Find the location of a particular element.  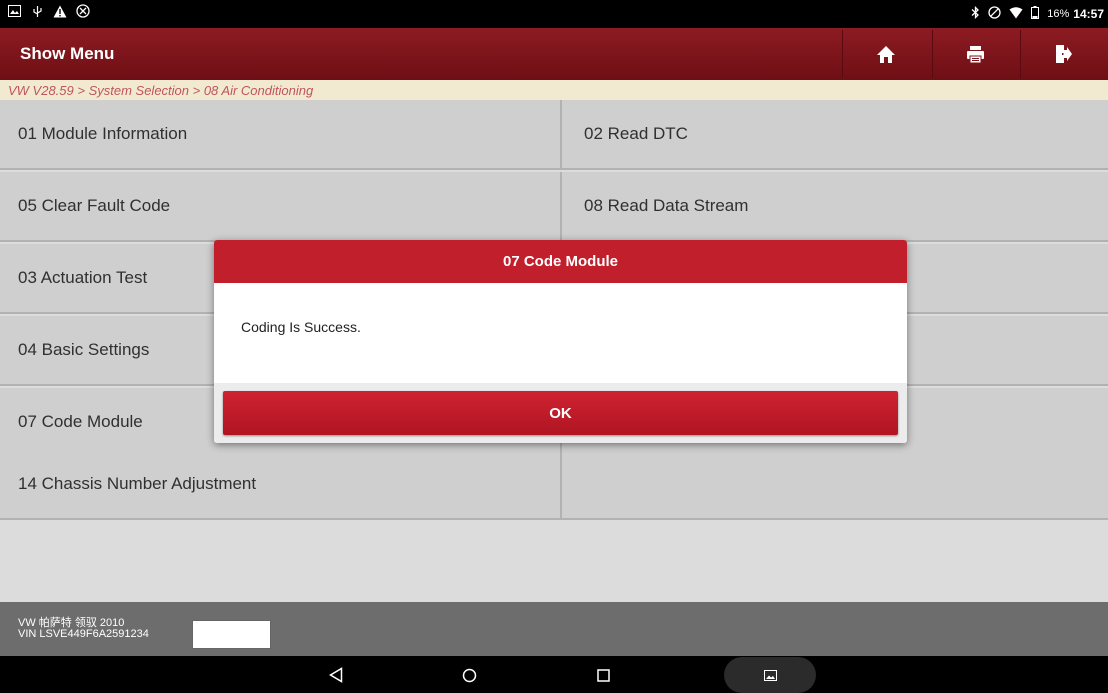

home-circle-icon is located at coordinates (469, 675).